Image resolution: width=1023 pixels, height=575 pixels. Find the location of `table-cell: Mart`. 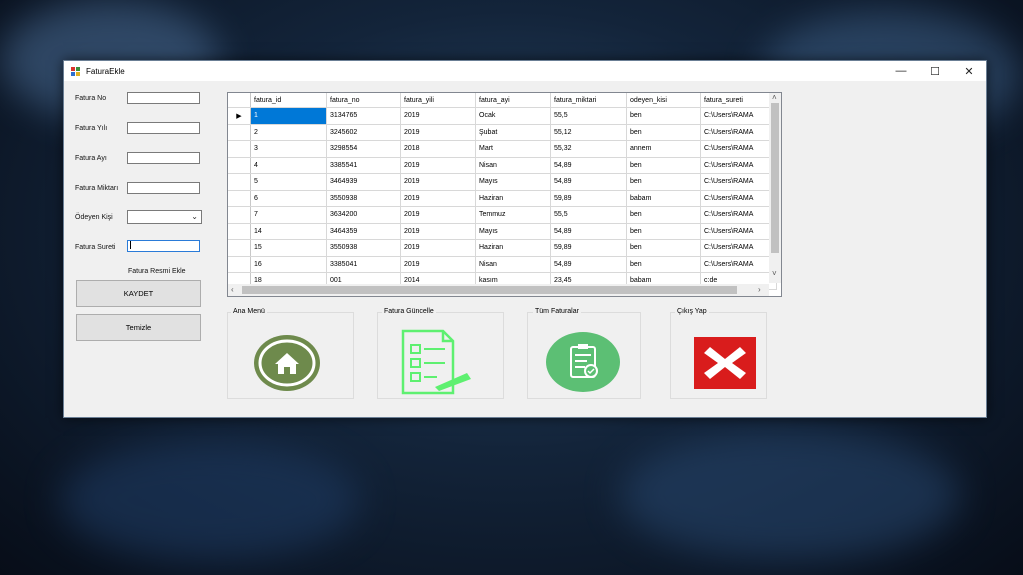

table-cell: Mart is located at coordinates (513, 149).